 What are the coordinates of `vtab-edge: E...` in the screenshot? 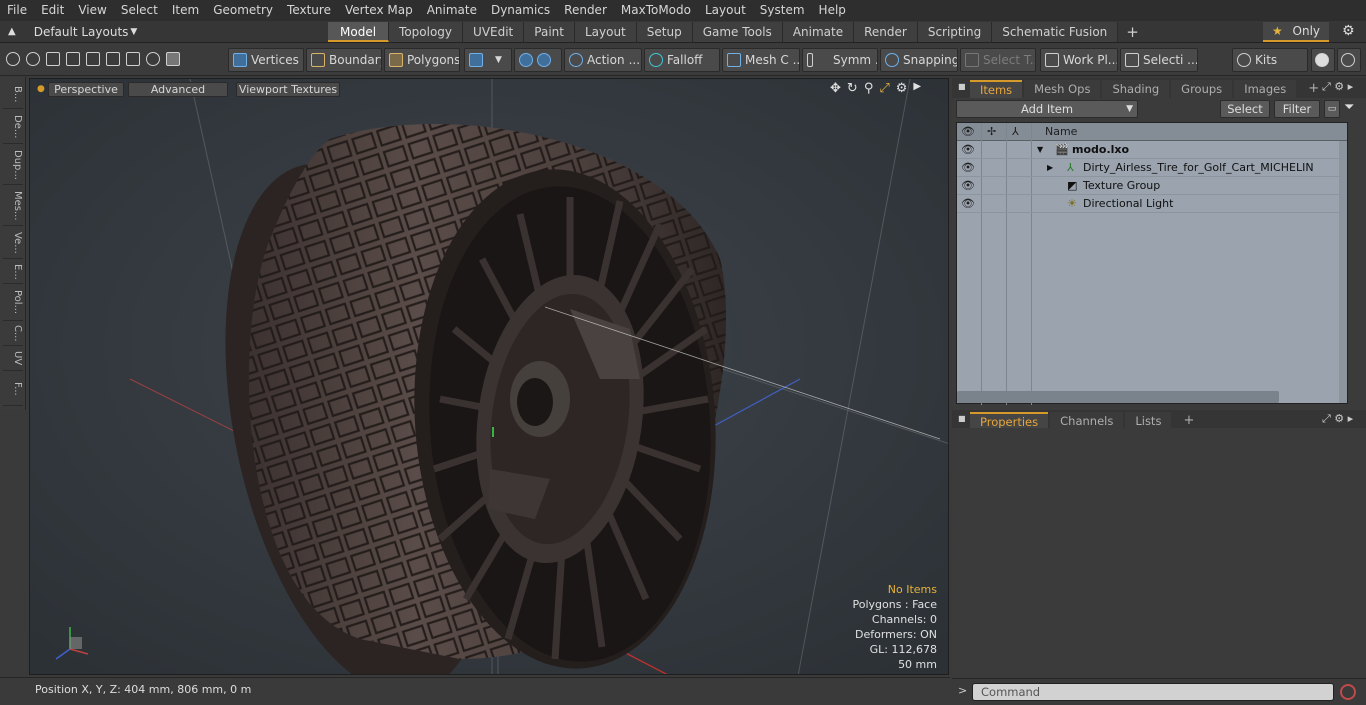 It's located at (13, 272).